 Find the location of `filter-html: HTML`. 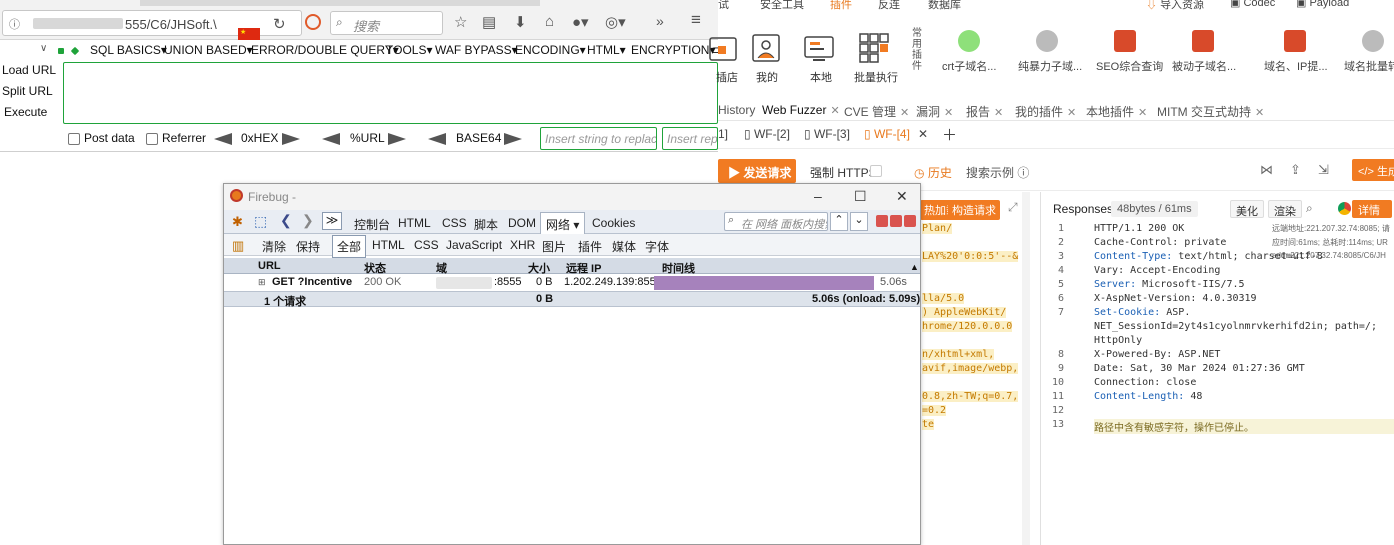

filter-html: HTML is located at coordinates (388, 245).